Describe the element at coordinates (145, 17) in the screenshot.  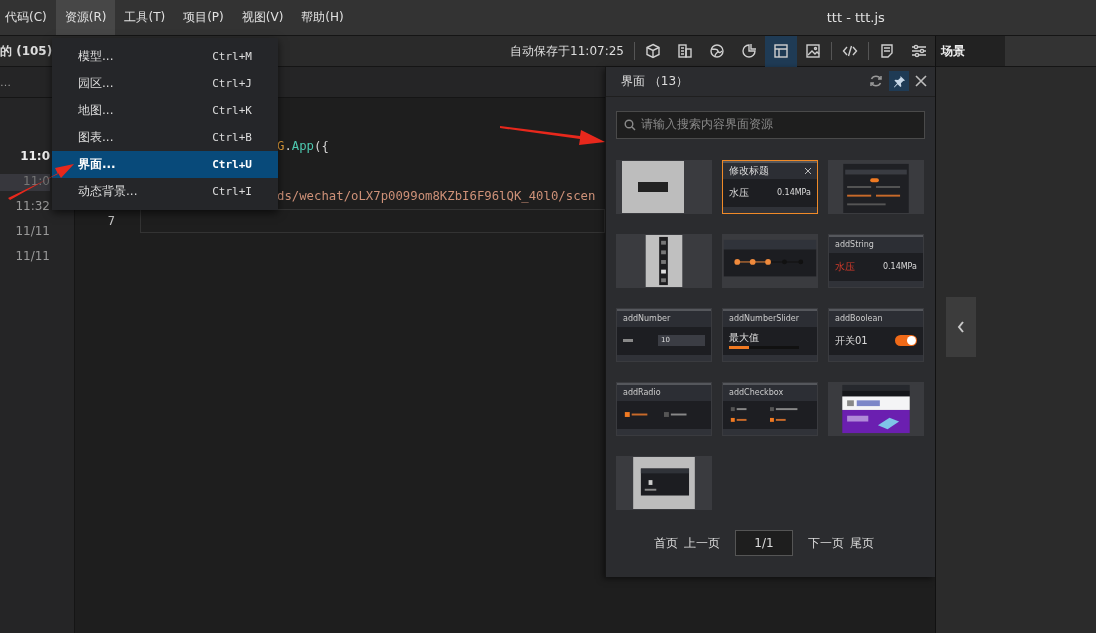
I see `menu-item: 工具(T)` at that location.